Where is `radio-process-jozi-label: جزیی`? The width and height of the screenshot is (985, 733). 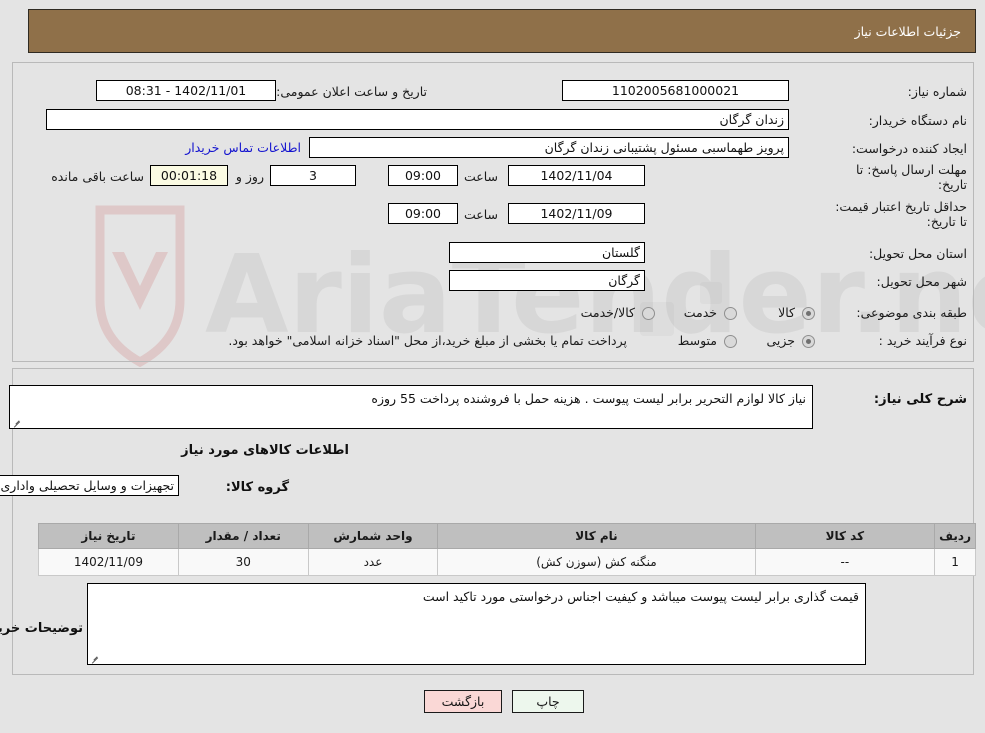
radio-process-jozi-label: جزیی is located at coordinates (780, 340).